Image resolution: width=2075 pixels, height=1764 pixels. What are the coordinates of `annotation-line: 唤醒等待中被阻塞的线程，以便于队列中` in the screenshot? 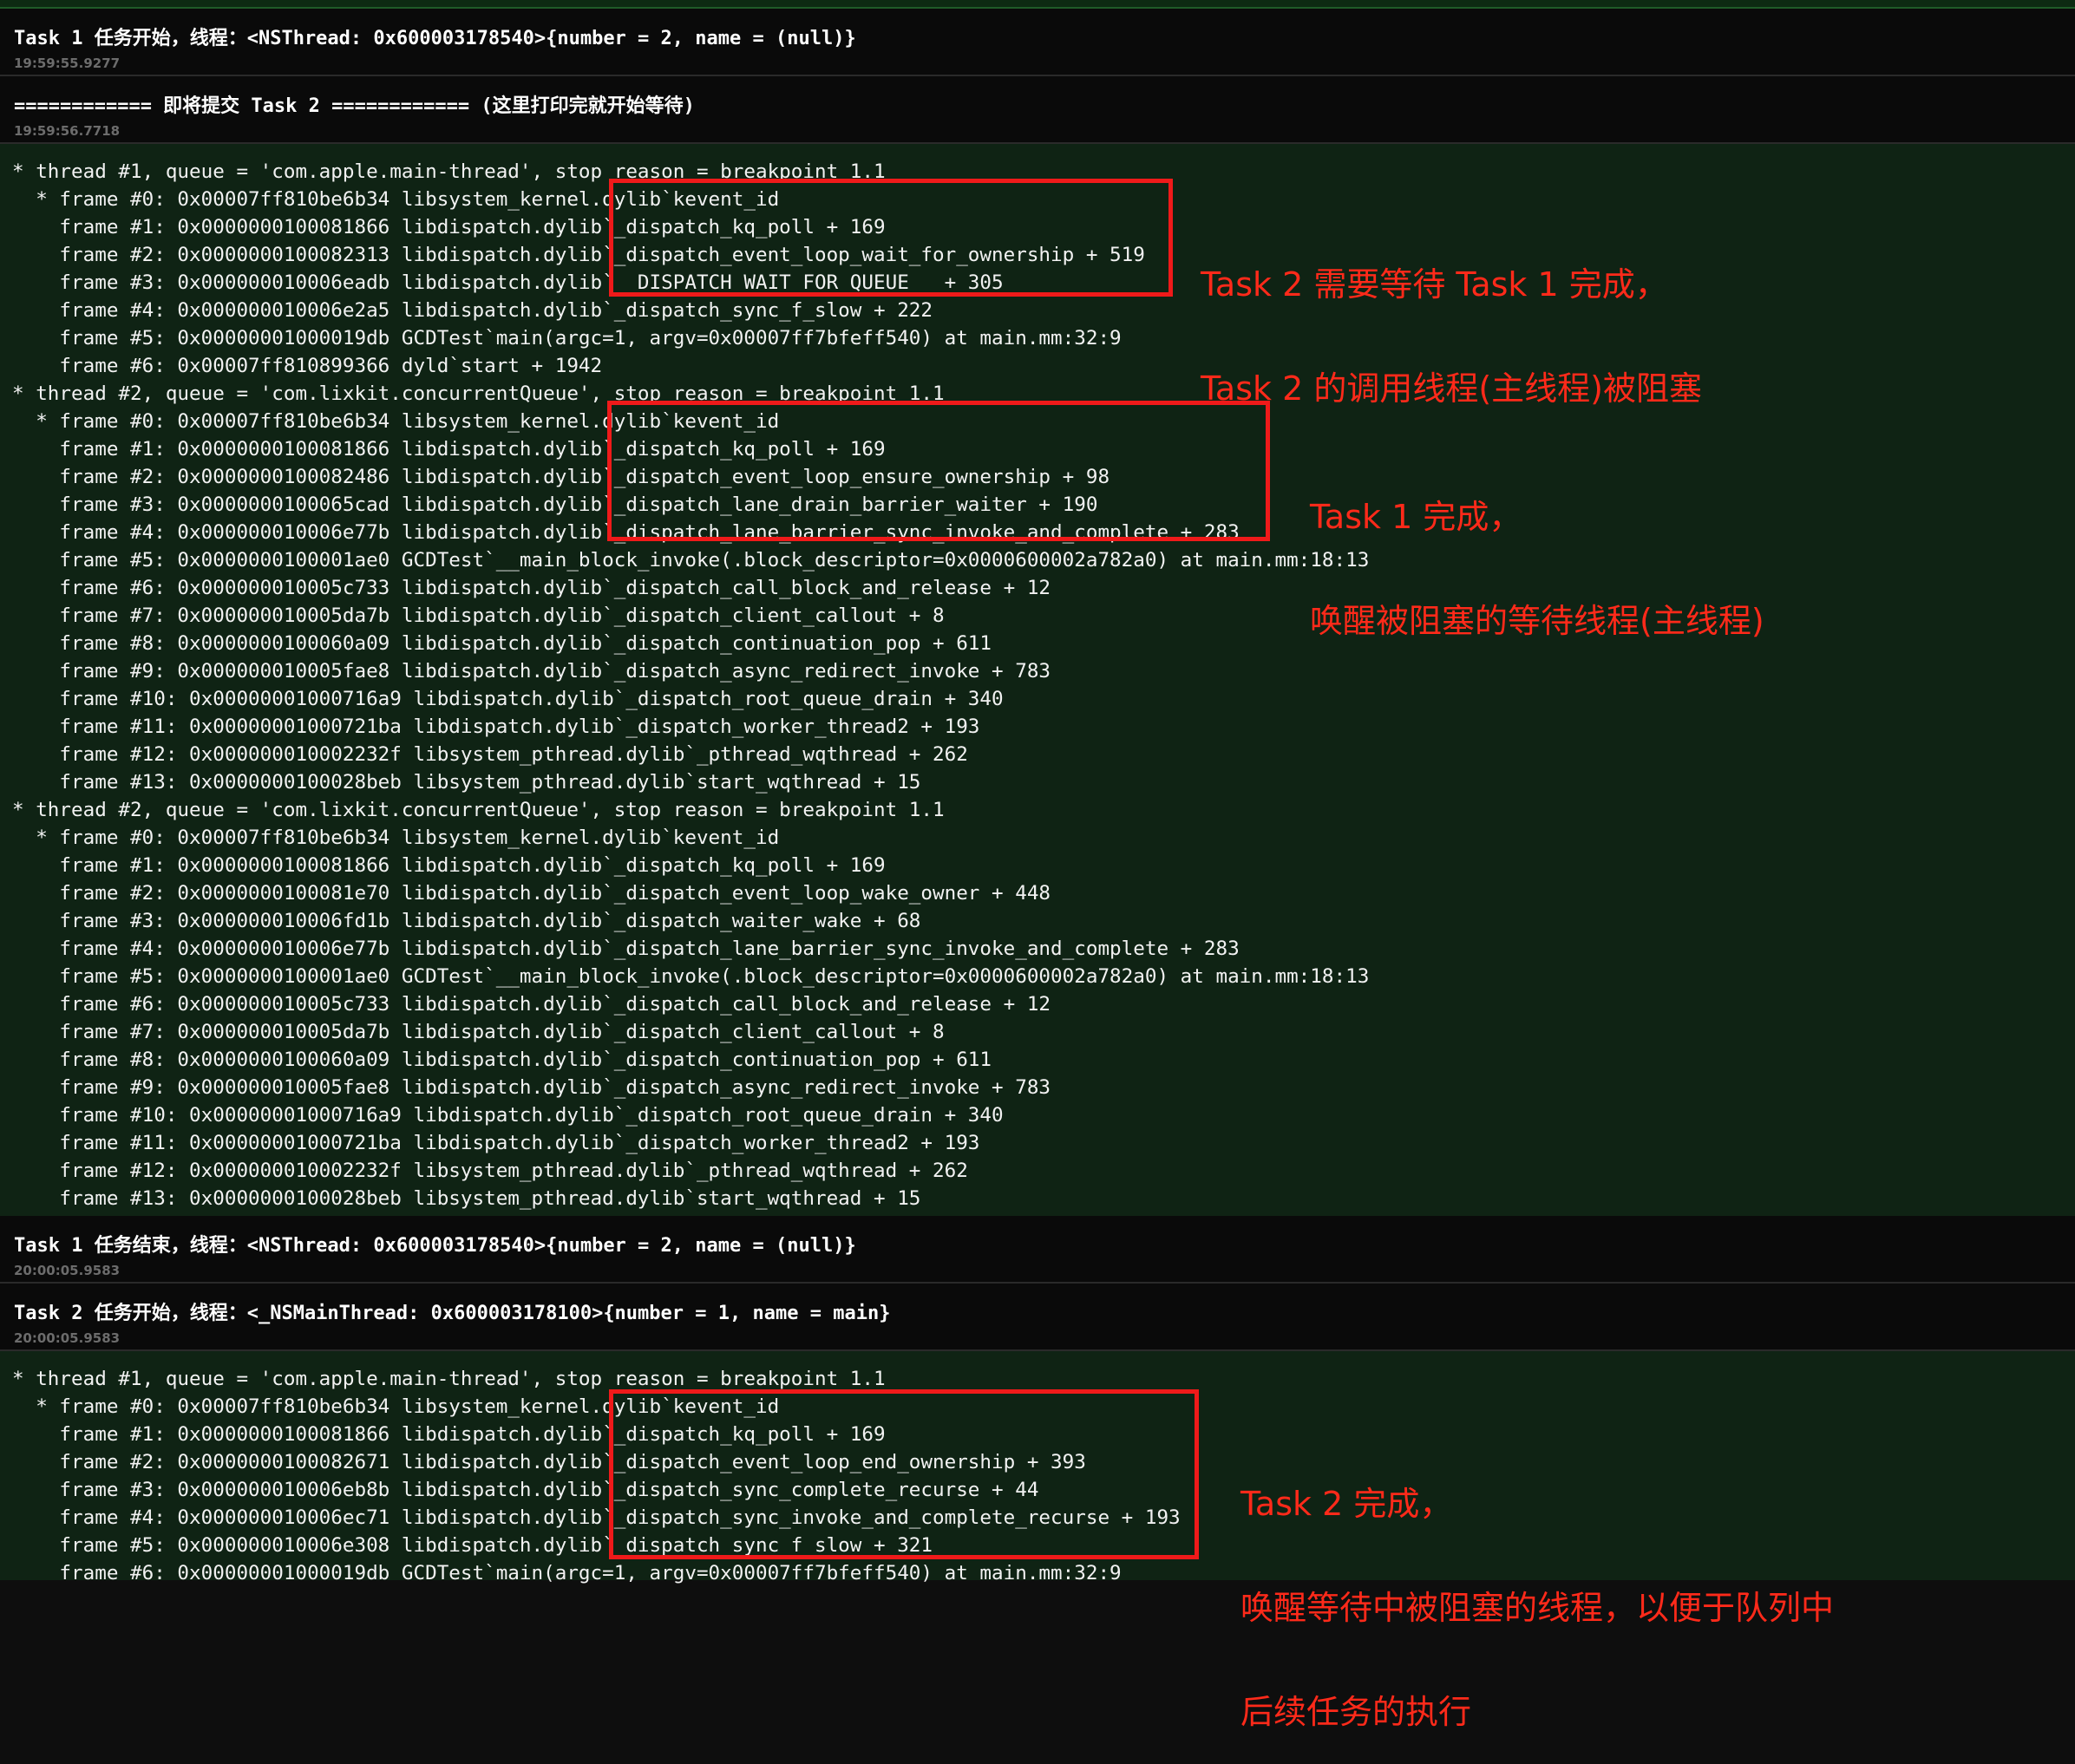 It's located at (1537, 1608).